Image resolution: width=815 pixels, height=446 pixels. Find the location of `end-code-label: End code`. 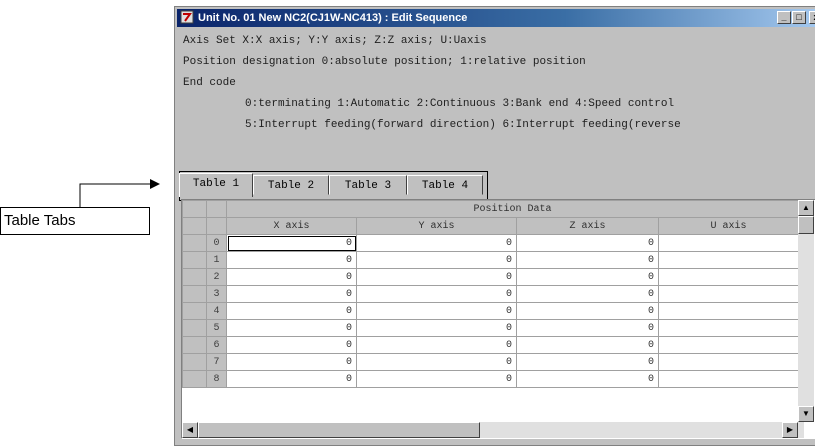

end-code-label: End code is located at coordinates (209, 83).